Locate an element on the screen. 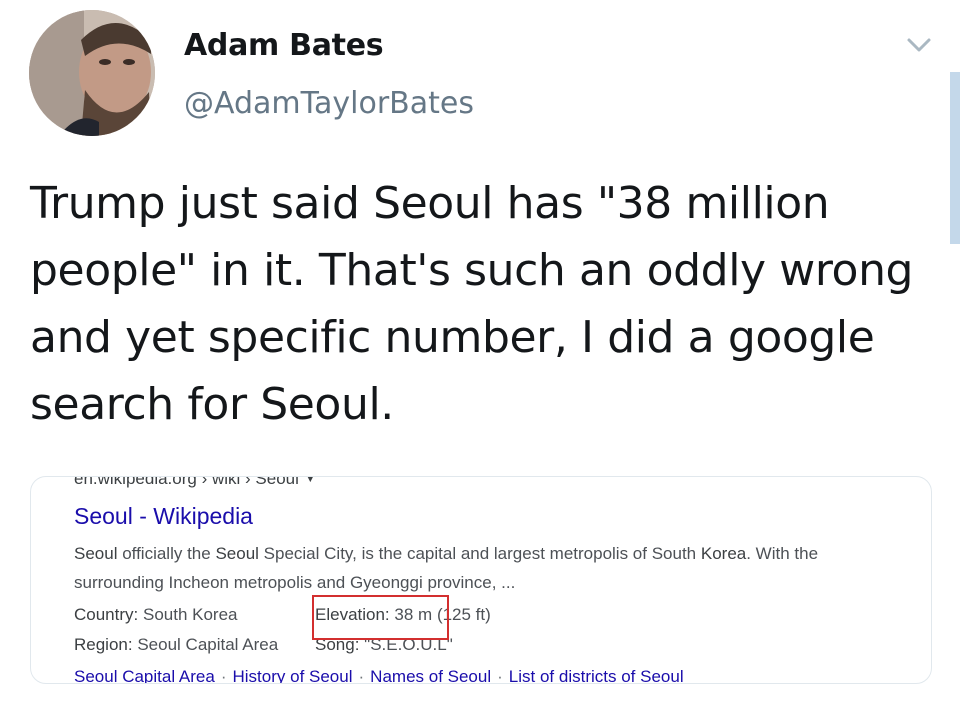 This screenshot has height=722, width=960. related-link: List of districts of Seoul is located at coordinates (596, 675).